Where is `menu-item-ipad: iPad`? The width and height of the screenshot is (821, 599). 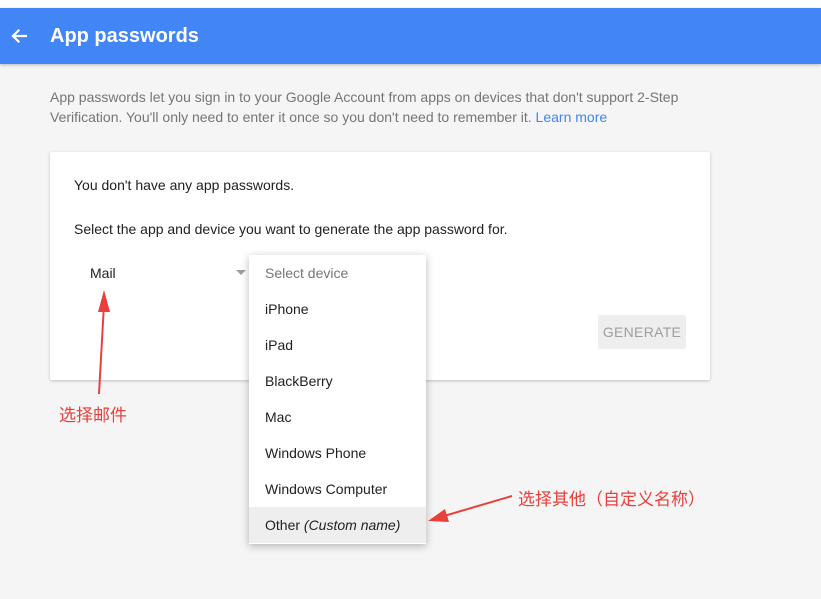
menu-item-ipad: iPad is located at coordinates (337, 345).